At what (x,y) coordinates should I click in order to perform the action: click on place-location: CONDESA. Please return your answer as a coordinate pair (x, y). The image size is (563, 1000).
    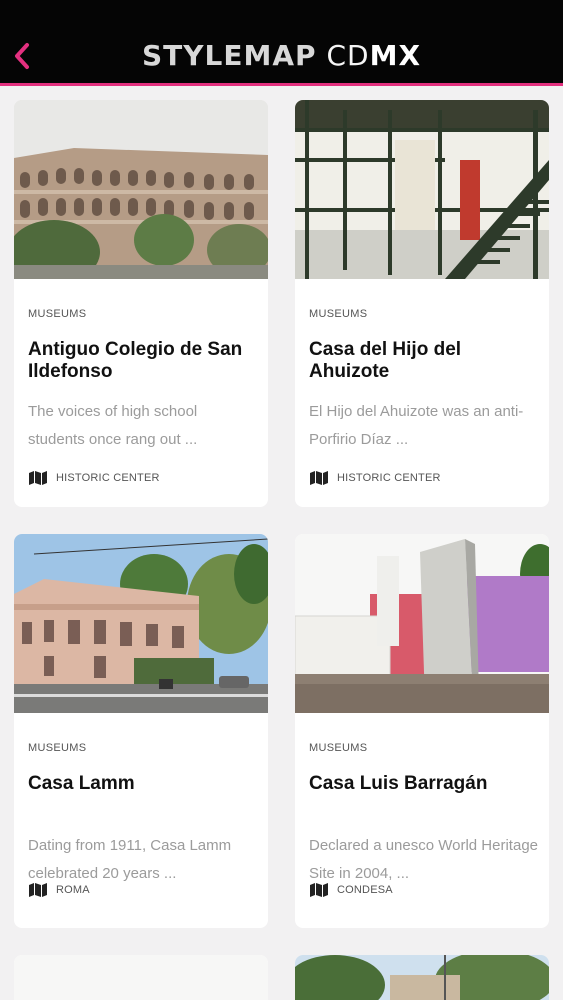
    Looking at the image, I should click on (351, 890).